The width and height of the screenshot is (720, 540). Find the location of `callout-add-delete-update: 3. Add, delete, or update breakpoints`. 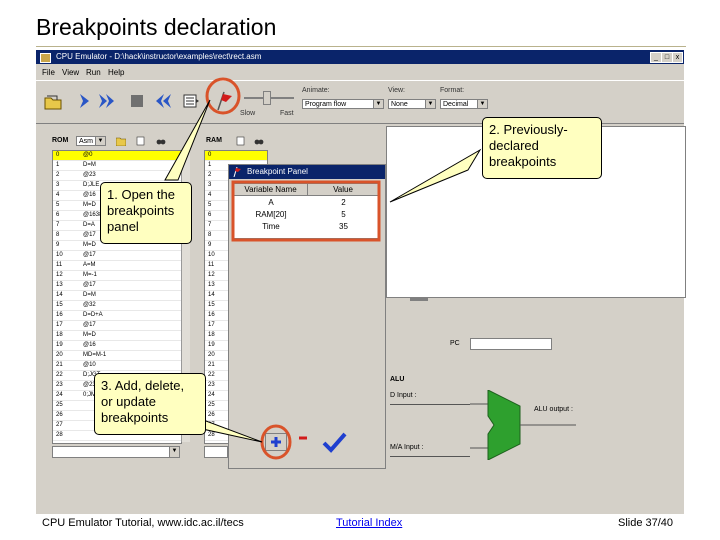

callout-add-delete-update: 3. Add, delete, or update breakpoints is located at coordinates (150, 404).